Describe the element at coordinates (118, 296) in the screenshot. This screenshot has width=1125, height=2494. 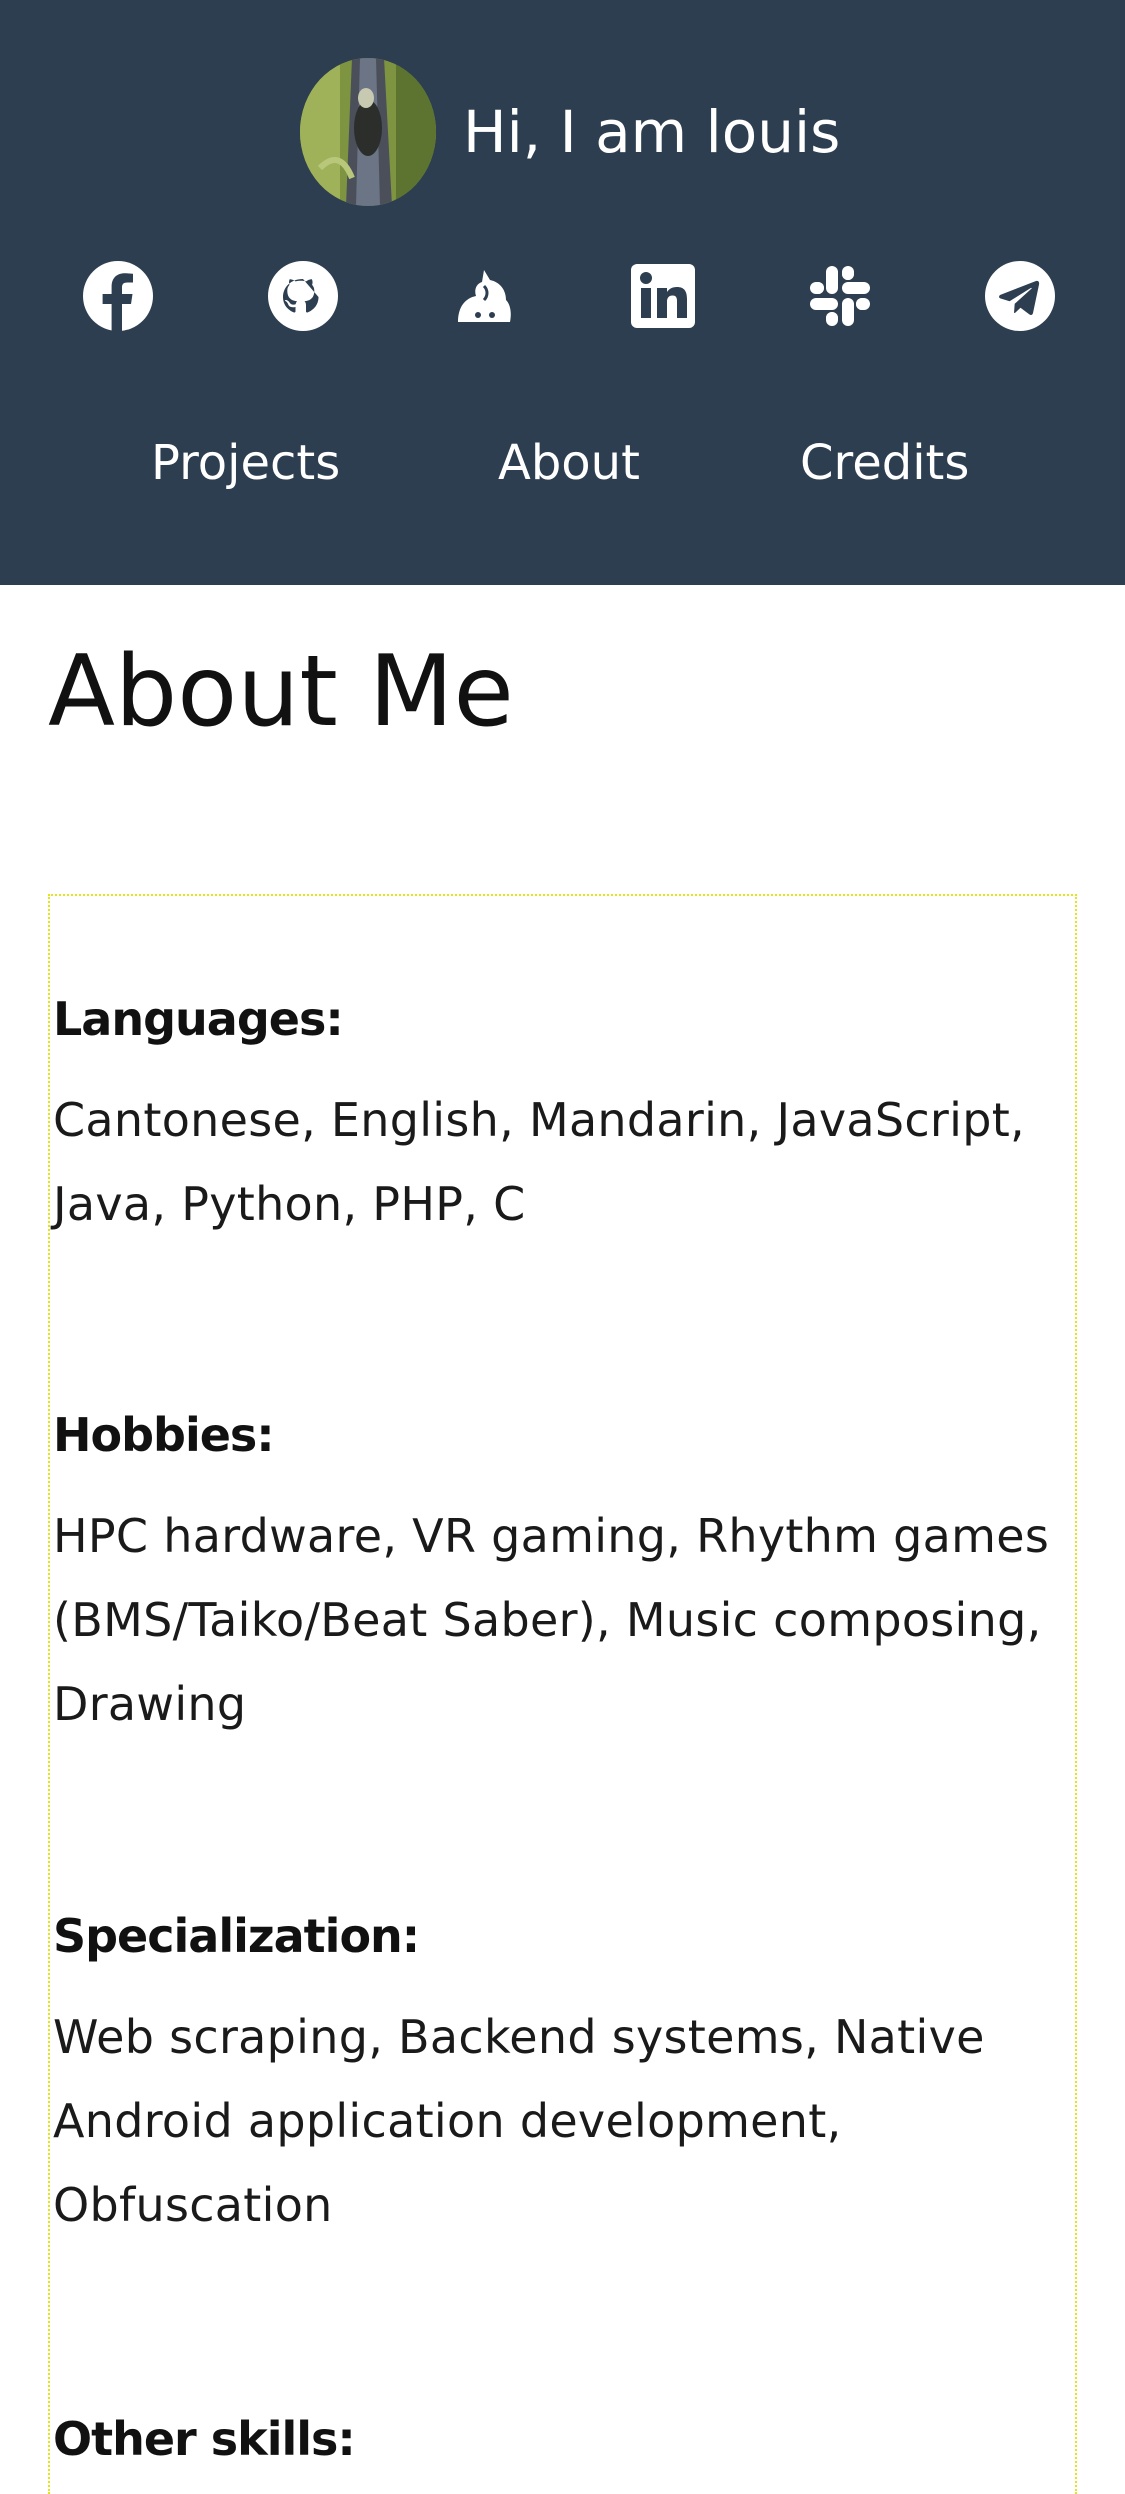
I see `facebook-icon` at that location.